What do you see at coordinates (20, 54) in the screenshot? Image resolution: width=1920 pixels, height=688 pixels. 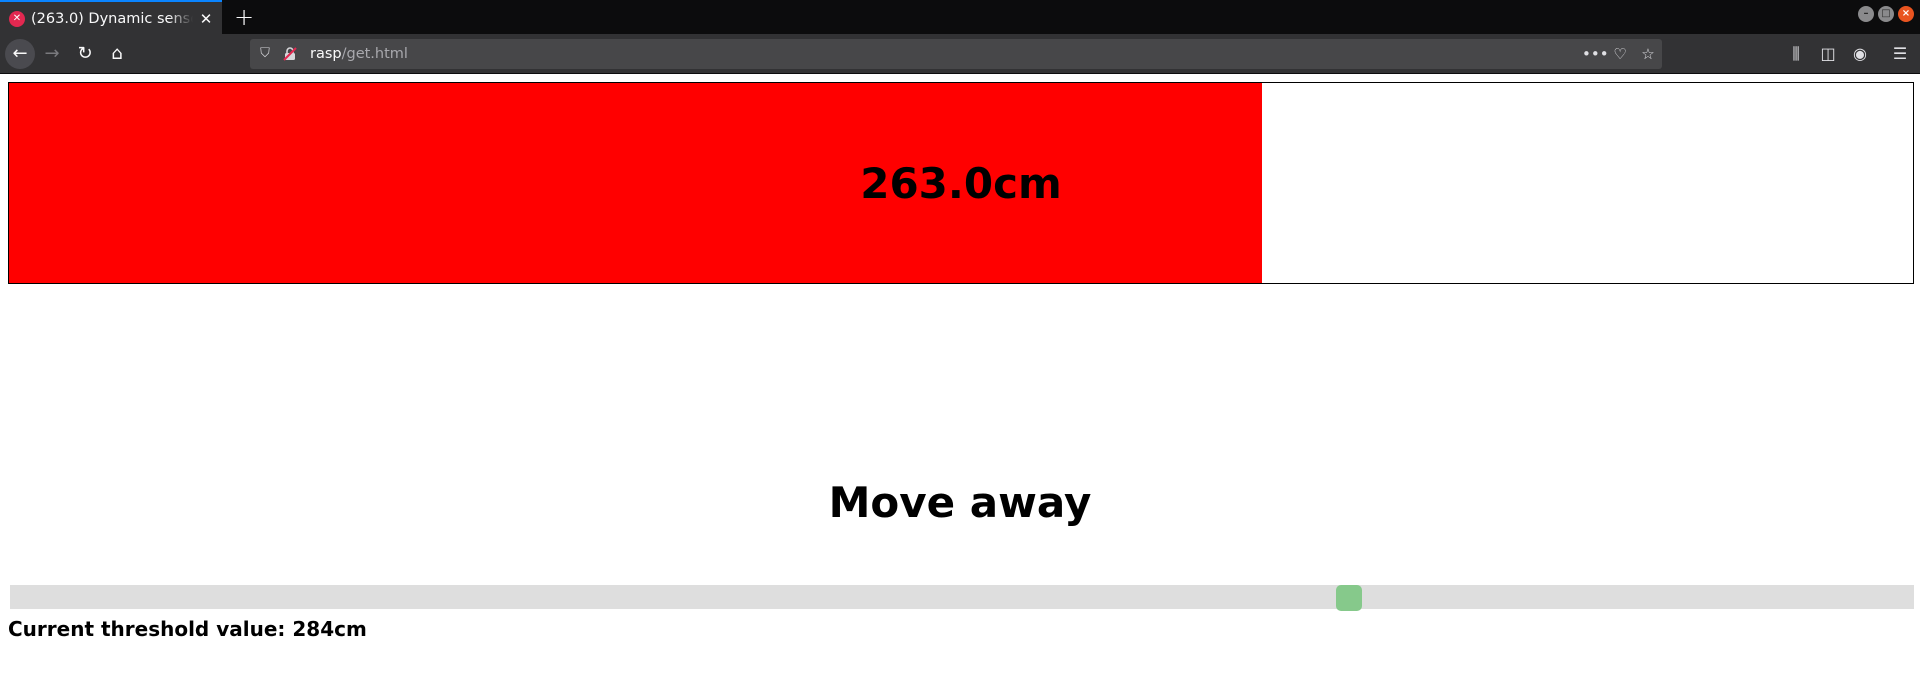 I see `back-arrow-icon: ←` at bounding box center [20, 54].